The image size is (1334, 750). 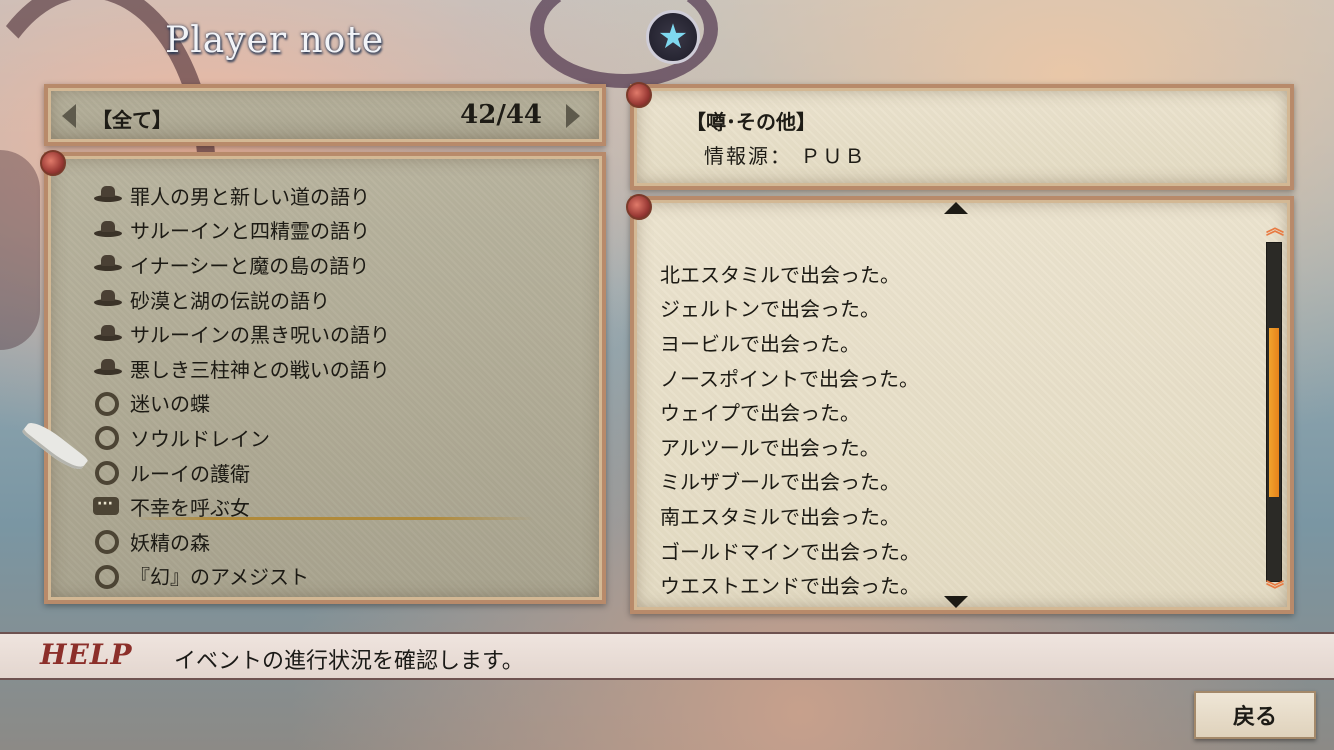 I want to click on list-item: 『幻』のアメジスト, so click(x=241, y=576).